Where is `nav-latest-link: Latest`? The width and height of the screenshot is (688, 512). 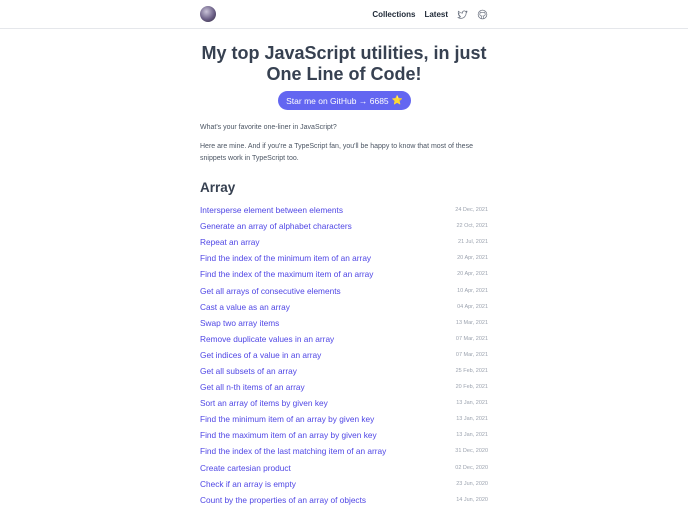 nav-latest-link: Latest is located at coordinates (436, 14).